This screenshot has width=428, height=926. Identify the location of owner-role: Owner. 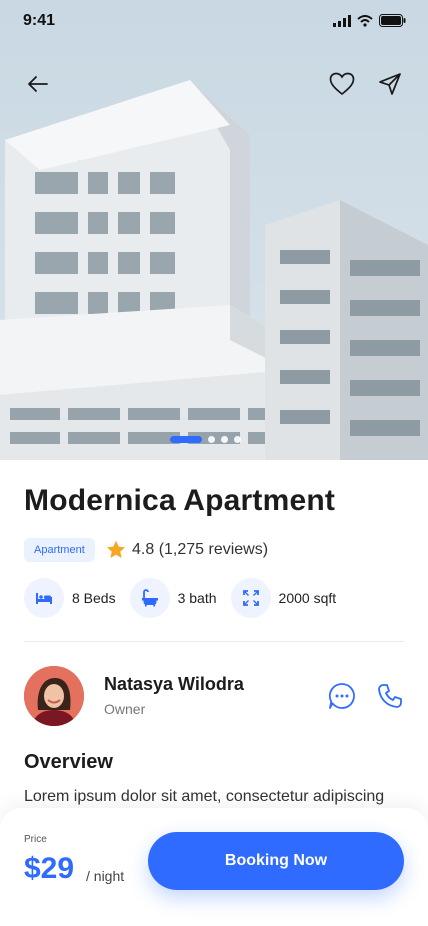
(125, 709).